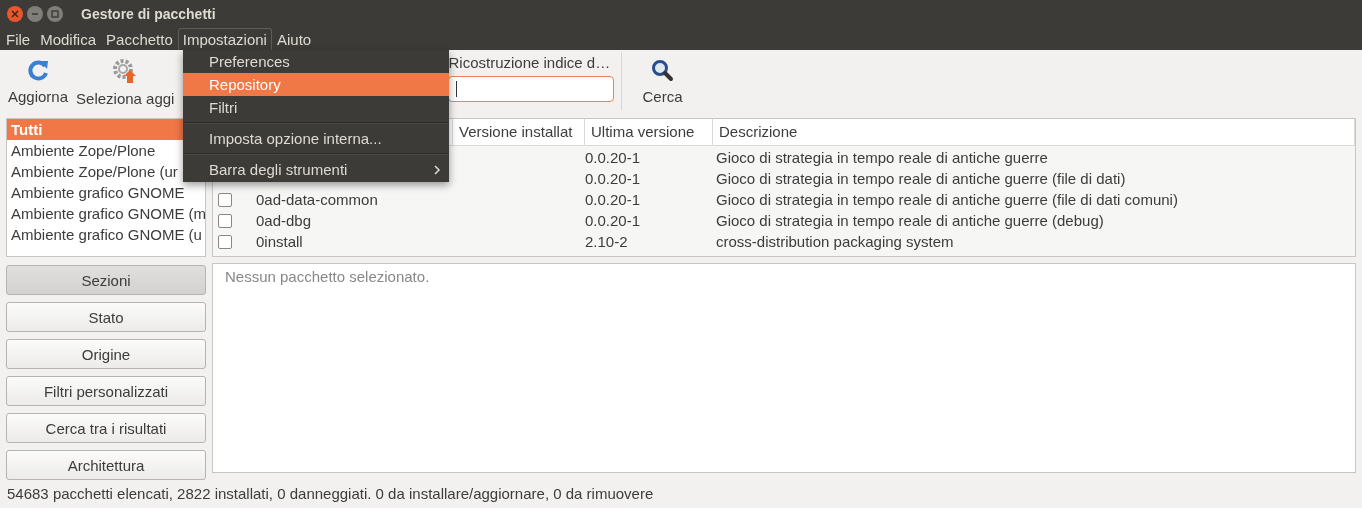 The width and height of the screenshot is (1362, 508). Describe the element at coordinates (330, 493) in the screenshot. I see `status-text: 54683 pacchetti elencati, 2822 installati, 0 danneggiati. 0 da installare/aggiornare, 0 da rimuovere` at that location.